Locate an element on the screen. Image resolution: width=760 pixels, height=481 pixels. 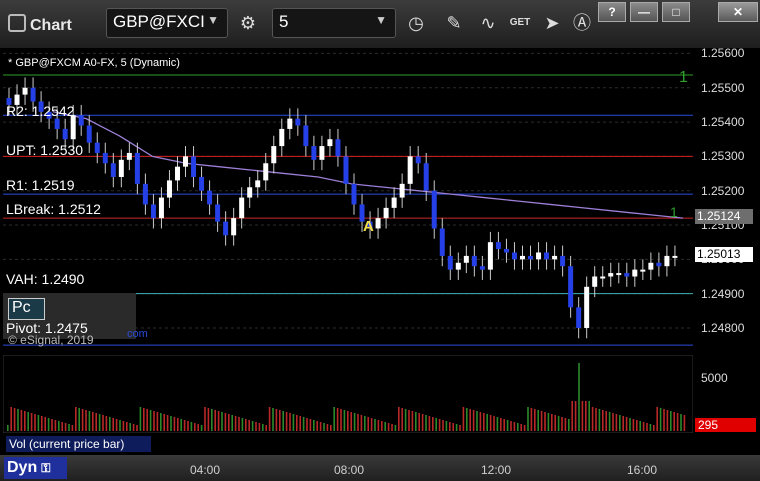
help-button: ? is located at coordinates (612, 12).